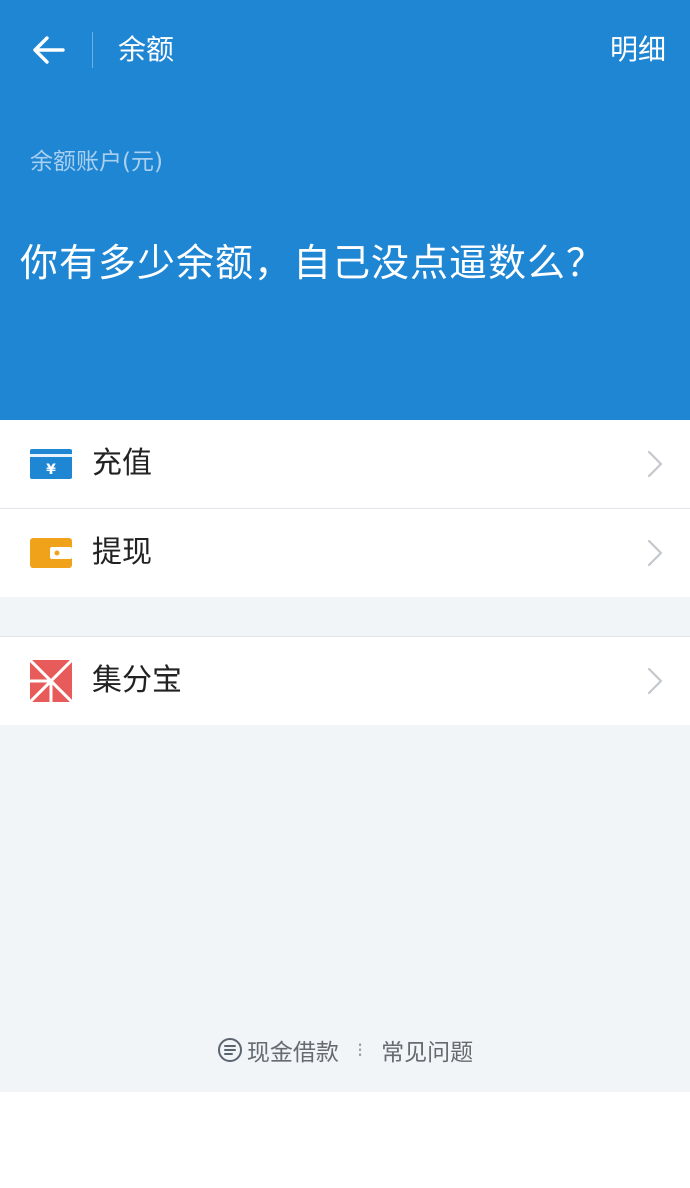 The height and width of the screenshot is (1188, 690). What do you see at coordinates (638, 50) in the screenshot?
I see `detail-link: 明细` at bounding box center [638, 50].